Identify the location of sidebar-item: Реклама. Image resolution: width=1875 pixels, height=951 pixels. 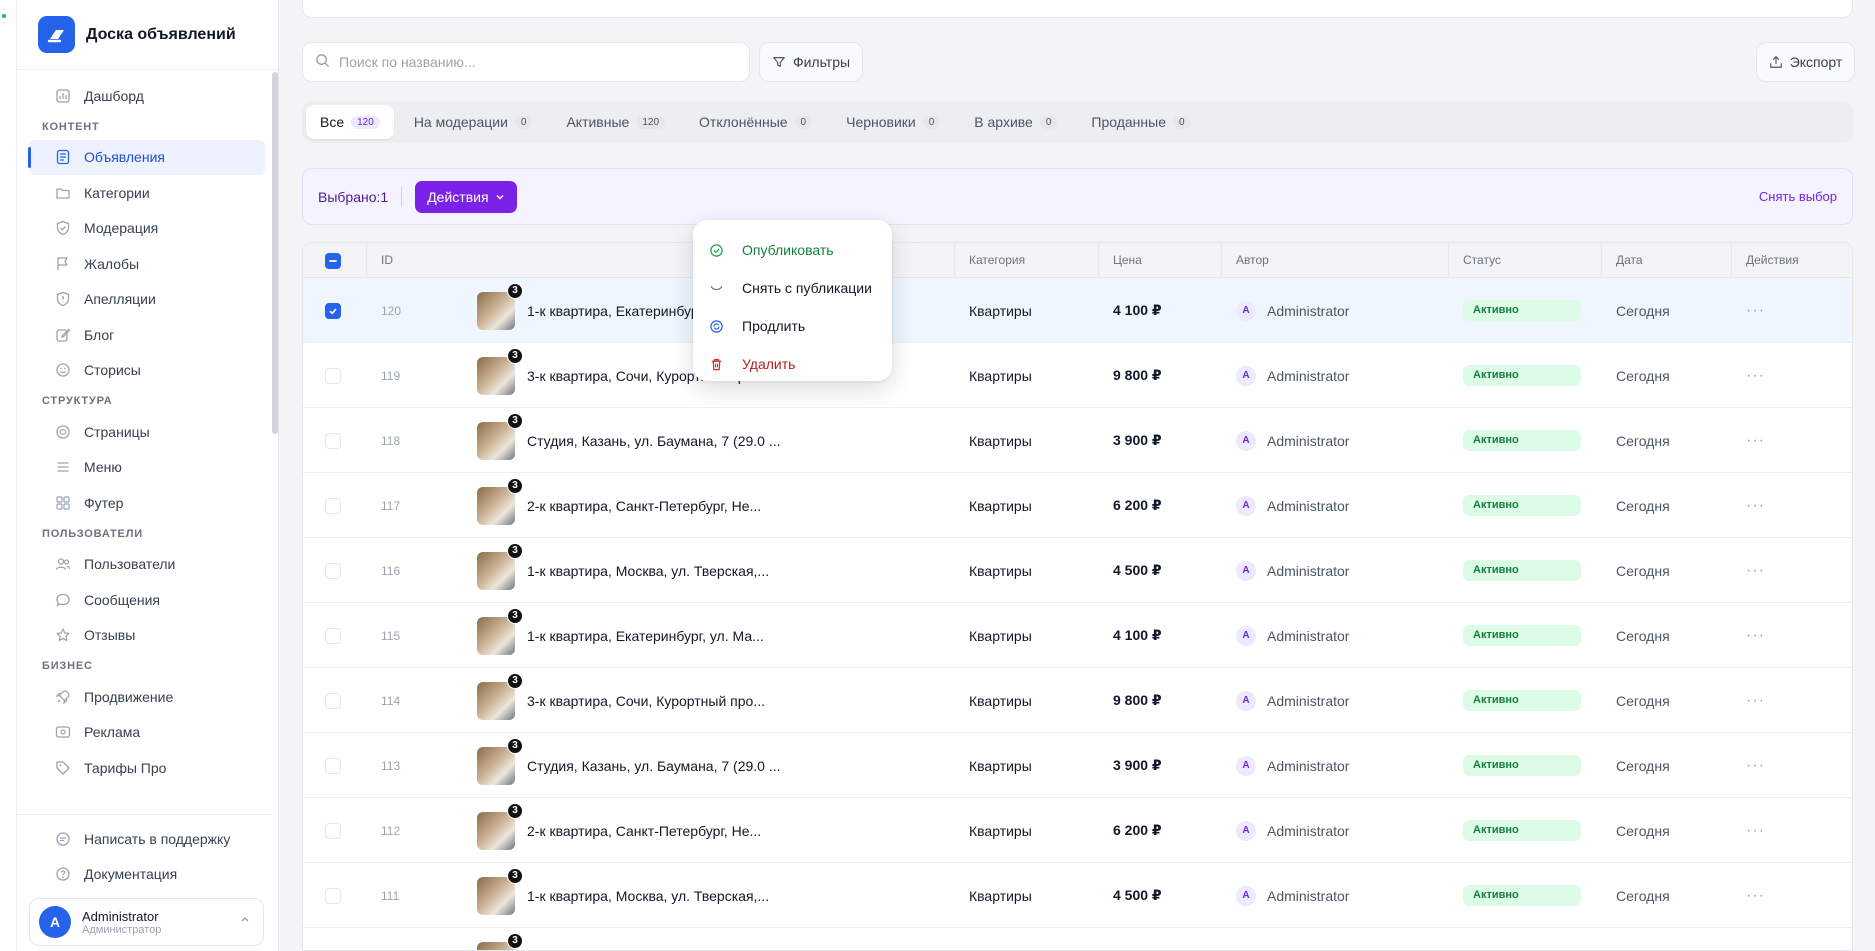
(147, 733).